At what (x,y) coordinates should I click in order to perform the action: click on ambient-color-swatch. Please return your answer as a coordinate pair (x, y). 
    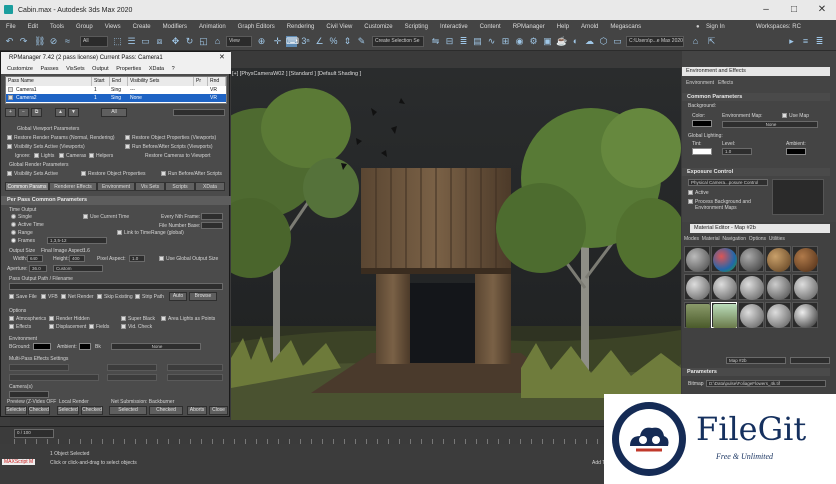
    Looking at the image, I should click on (85, 346).